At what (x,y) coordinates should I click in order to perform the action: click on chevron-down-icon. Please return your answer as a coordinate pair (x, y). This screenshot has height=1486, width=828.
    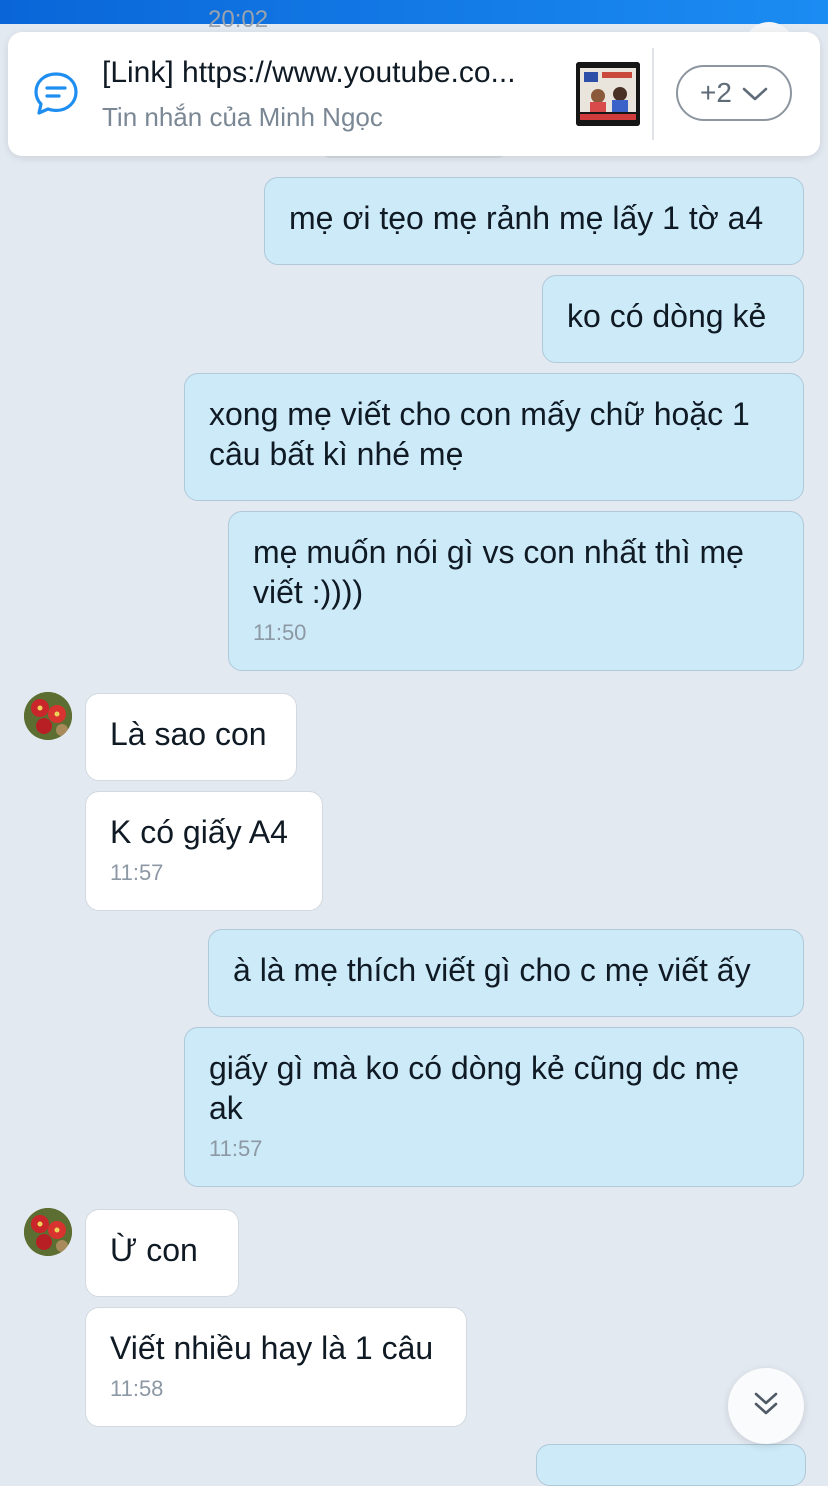
    Looking at the image, I should click on (755, 93).